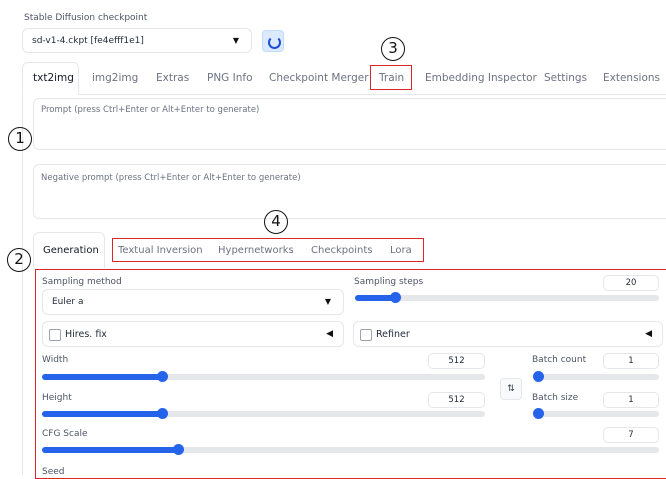  What do you see at coordinates (366, 335) in the screenshot?
I see `refiner-checkbox` at bounding box center [366, 335].